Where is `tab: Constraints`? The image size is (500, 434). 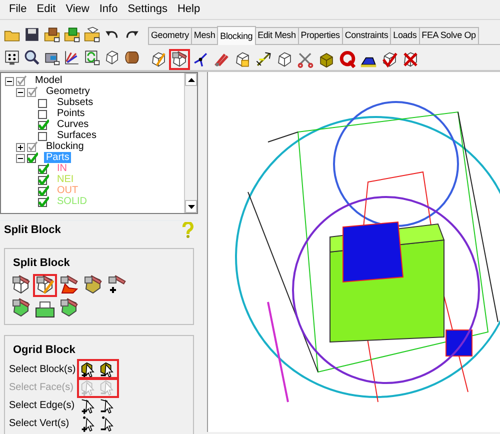 tab: Constraints is located at coordinates (367, 35).